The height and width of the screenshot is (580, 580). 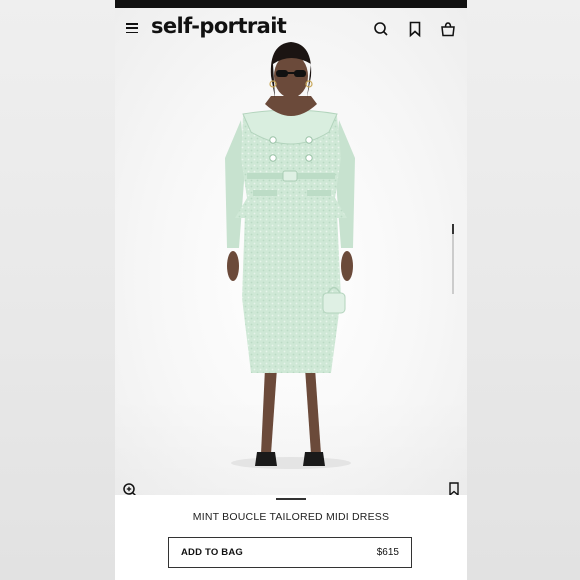 What do you see at coordinates (448, 29) in the screenshot?
I see `shopping-bag-icon` at bounding box center [448, 29].